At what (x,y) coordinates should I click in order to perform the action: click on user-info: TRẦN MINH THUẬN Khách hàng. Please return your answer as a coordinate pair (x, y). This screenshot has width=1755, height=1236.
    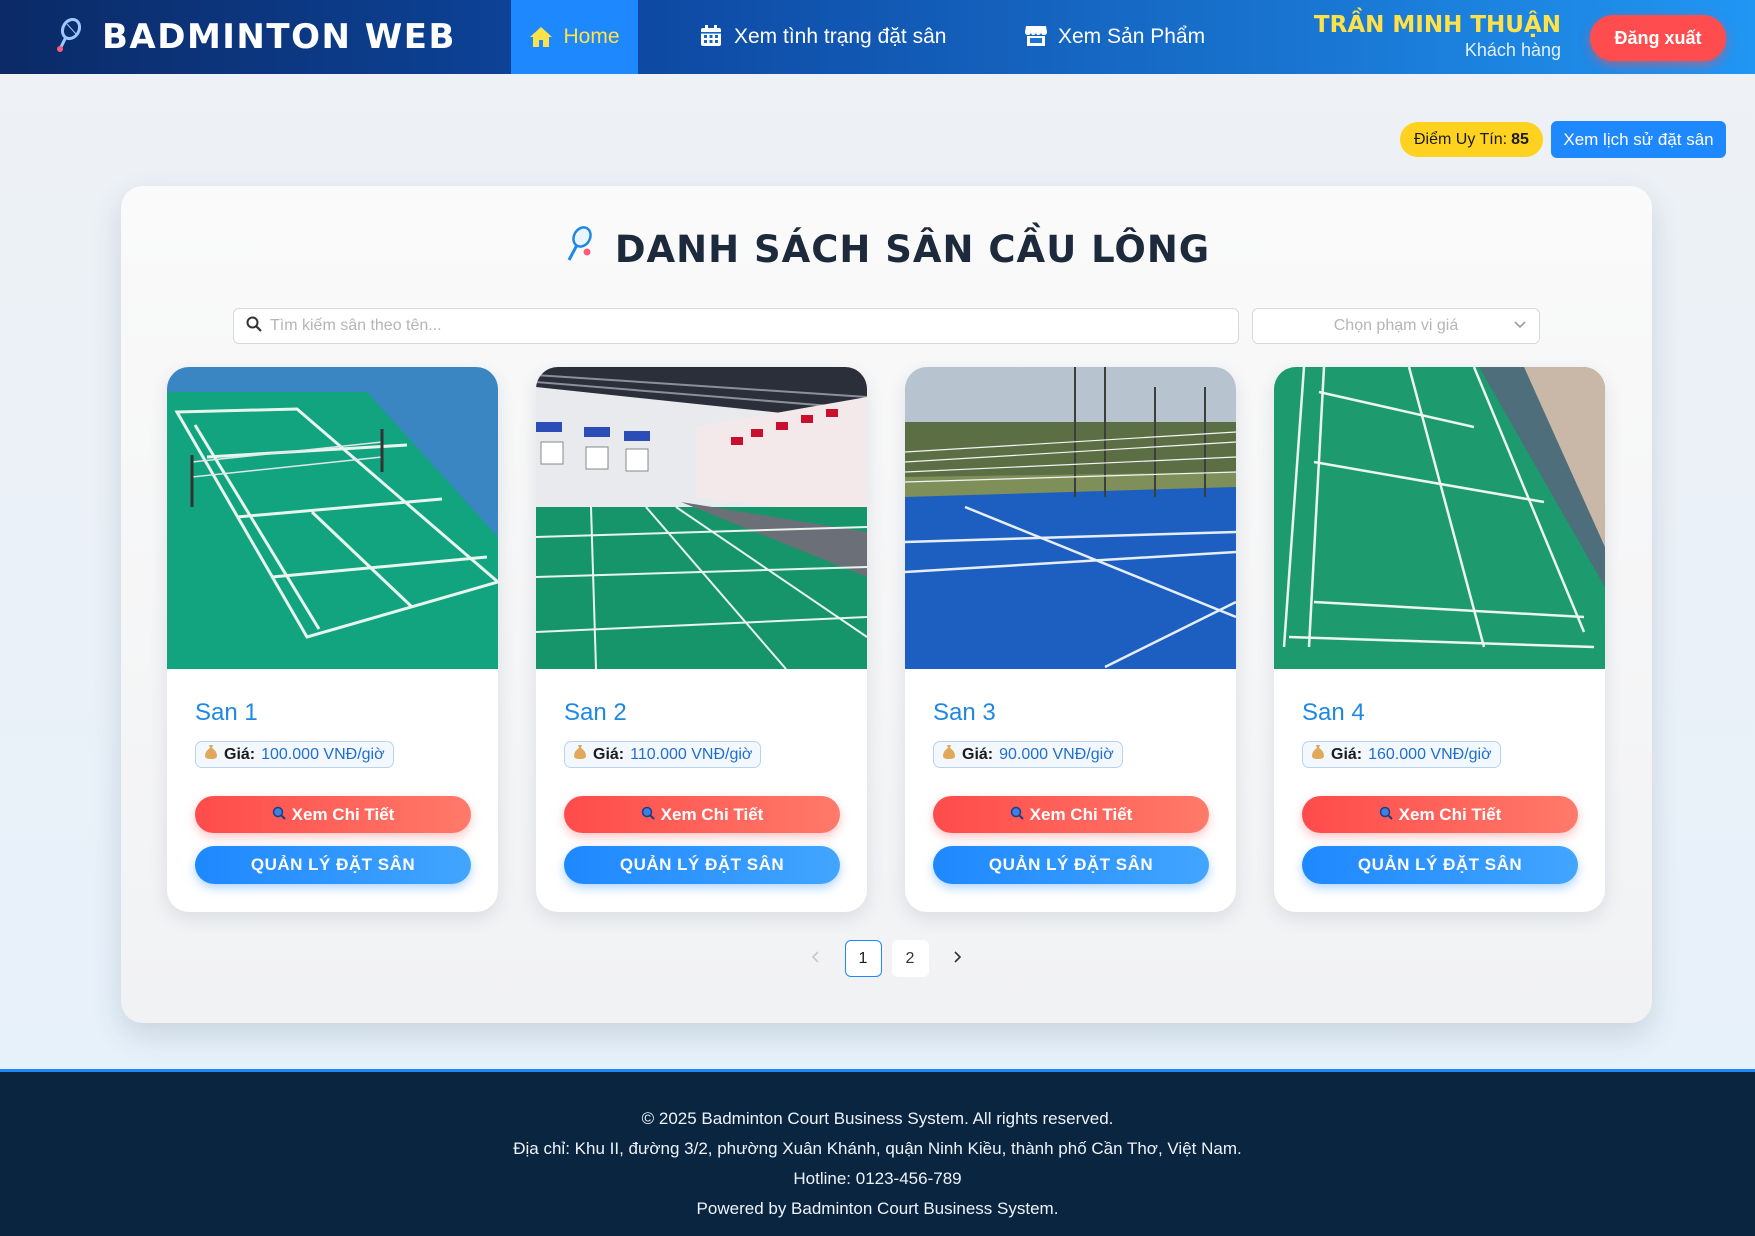
    Looking at the image, I should click on (1437, 36).